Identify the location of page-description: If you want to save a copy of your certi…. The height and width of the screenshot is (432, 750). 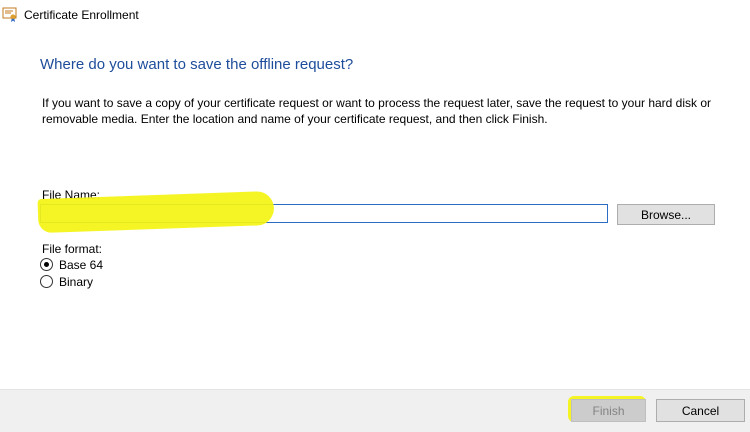
(377, 111).